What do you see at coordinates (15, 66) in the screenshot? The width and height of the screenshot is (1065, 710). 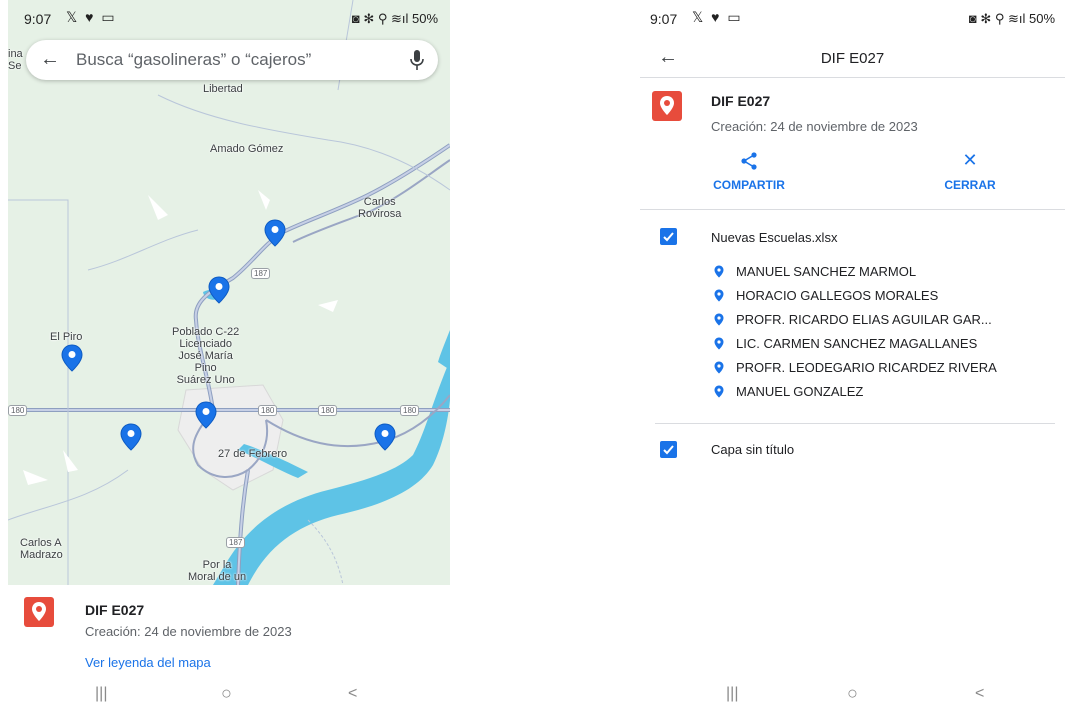 I see `map-label-edge-se: Se` at bounding box center [15, 66].